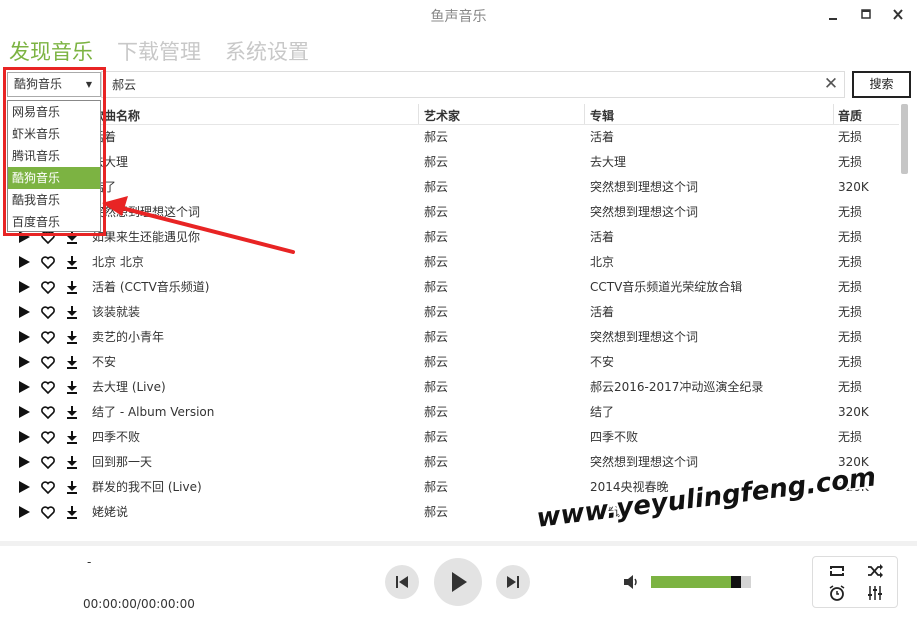 The height and width of the screenshot is (619, 917). Describe the element at coordinates (462, 84) in the screenshot. I see `search-input` at that location.